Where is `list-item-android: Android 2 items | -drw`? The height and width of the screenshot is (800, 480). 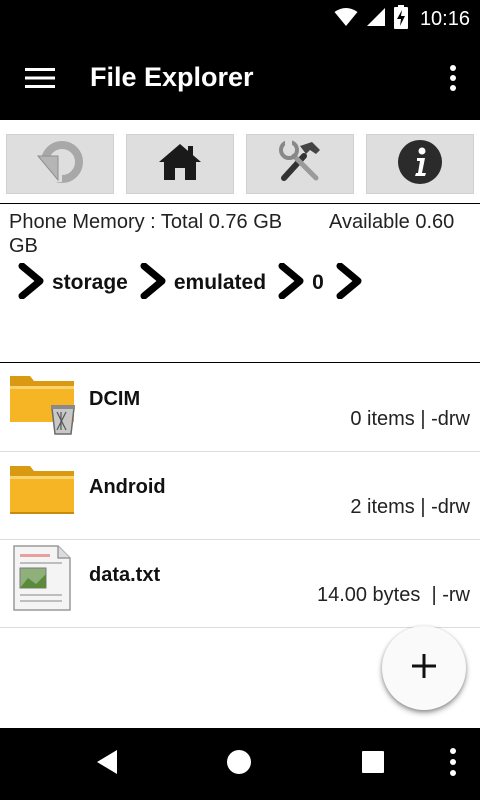
list-item-android: Android 2 items | -drw is located at coordinates (240, 496).